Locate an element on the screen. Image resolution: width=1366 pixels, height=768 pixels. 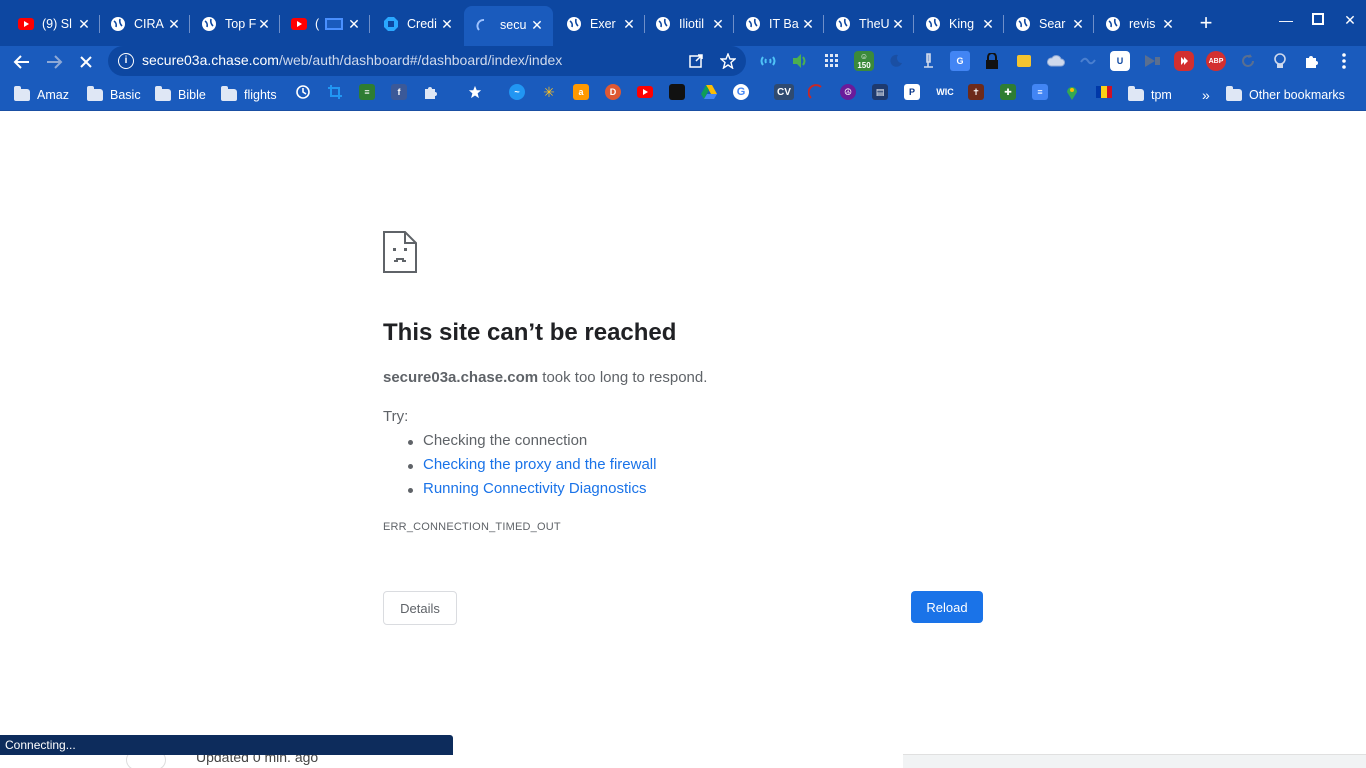
messenger-icon: ~ is located at coordinates (517, 92).